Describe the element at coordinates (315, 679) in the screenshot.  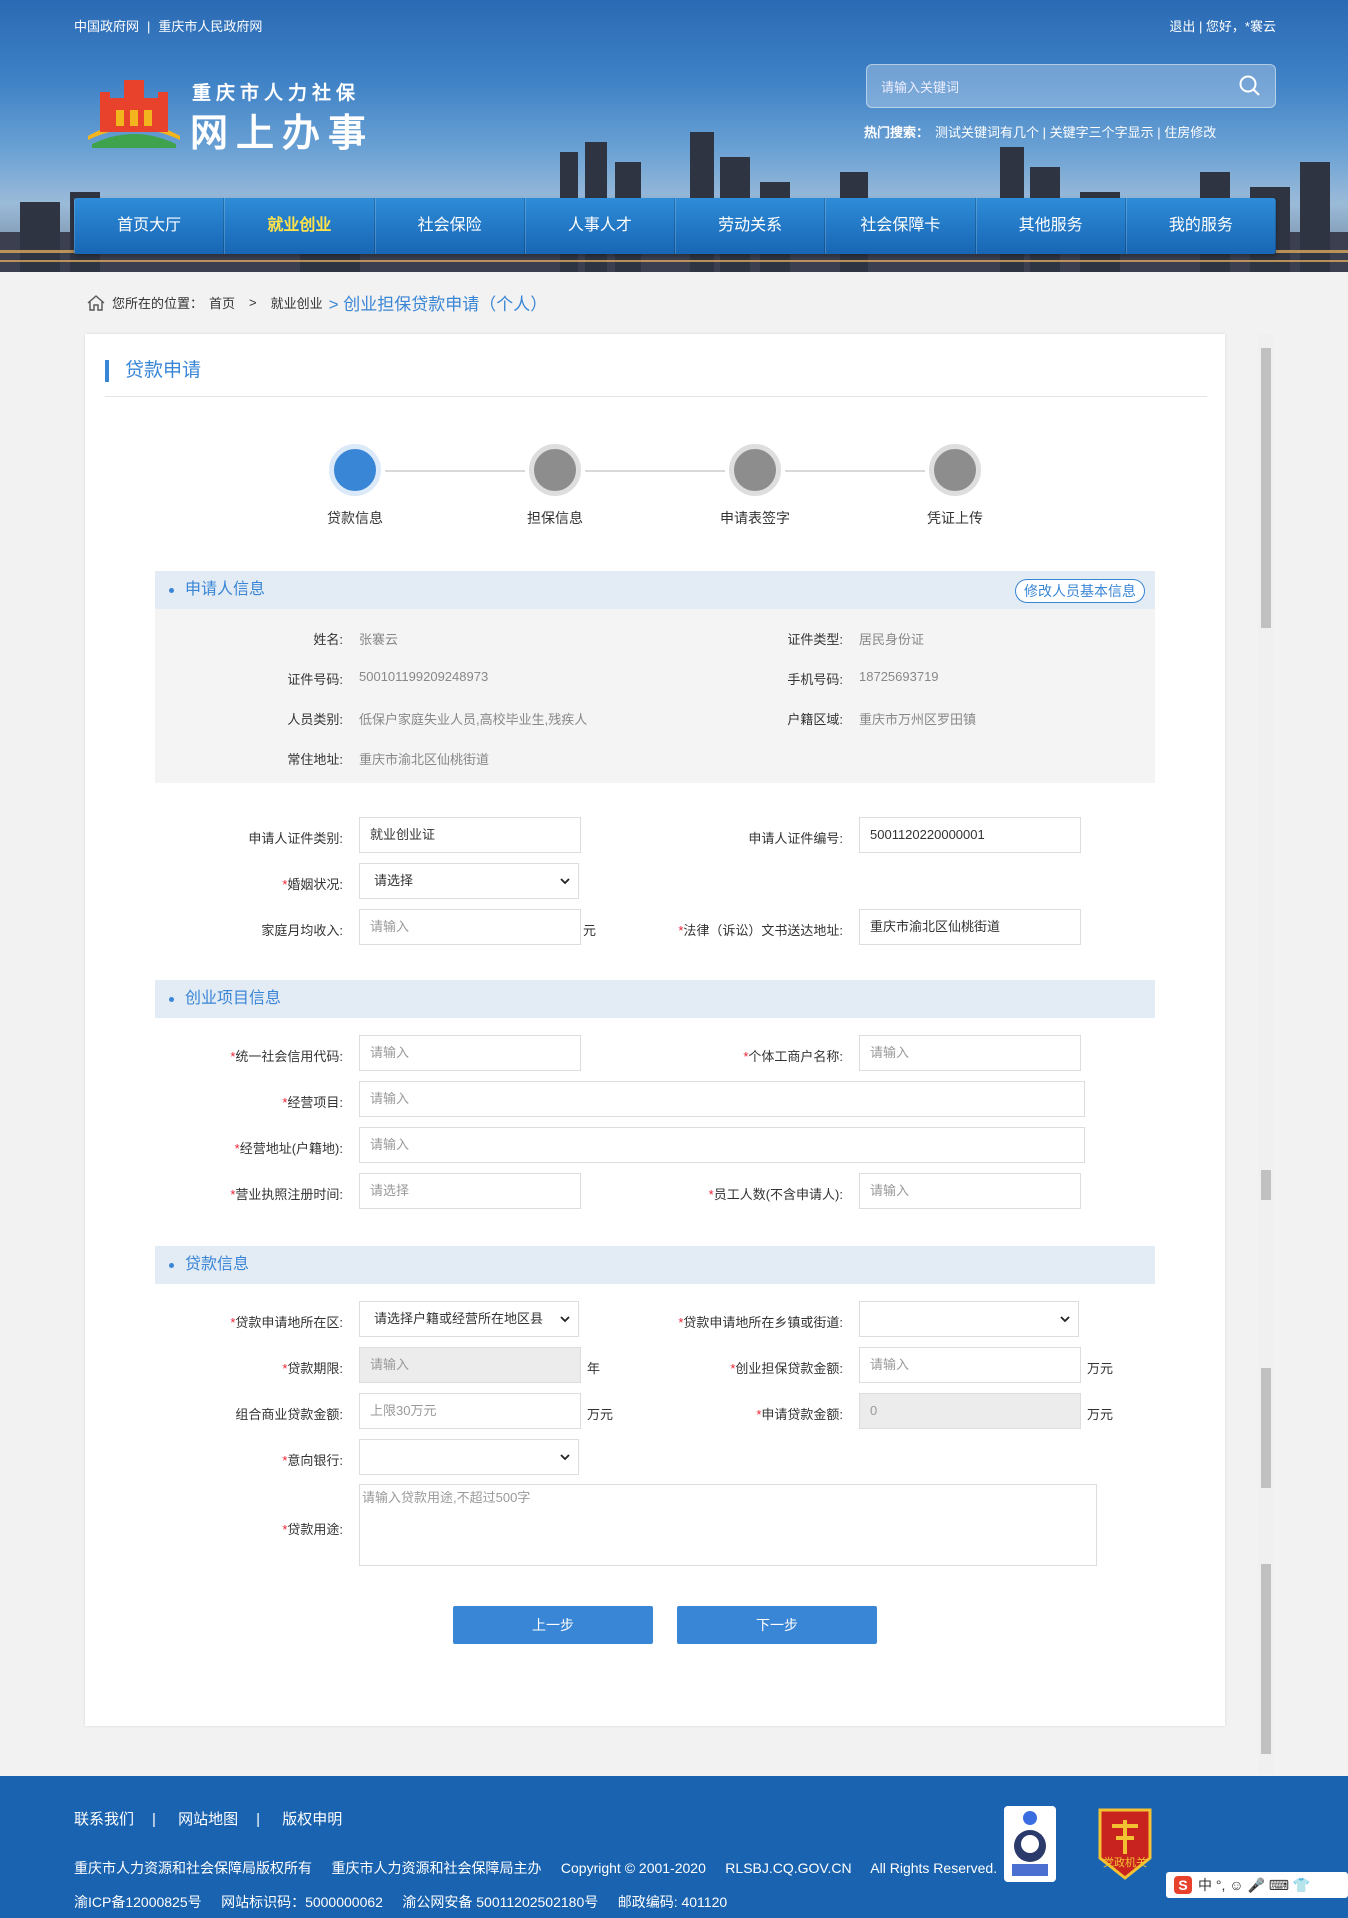
I see `label-id-no: 证件号码:` at that location.